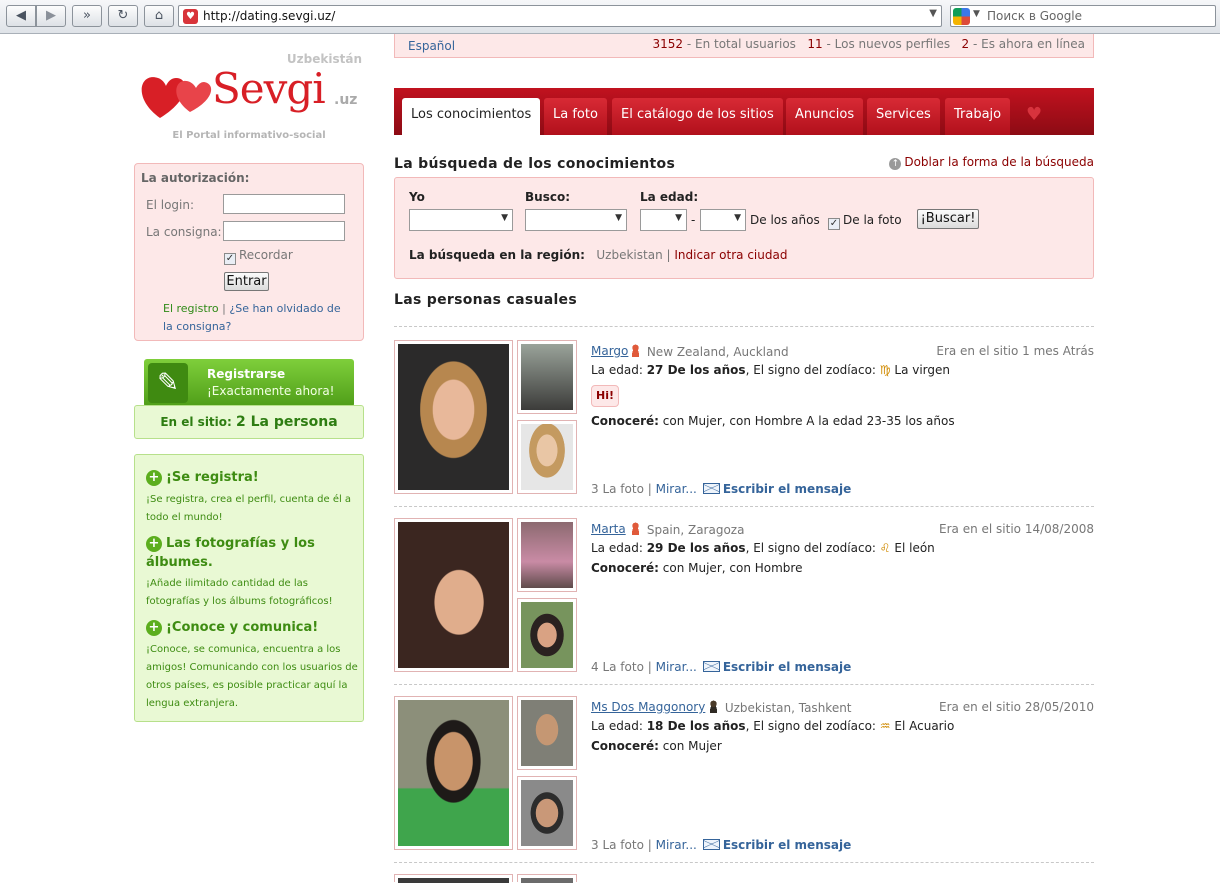 The image size is (1220, 883). I want to click on total-users-link: 3152, so click(667, 44).